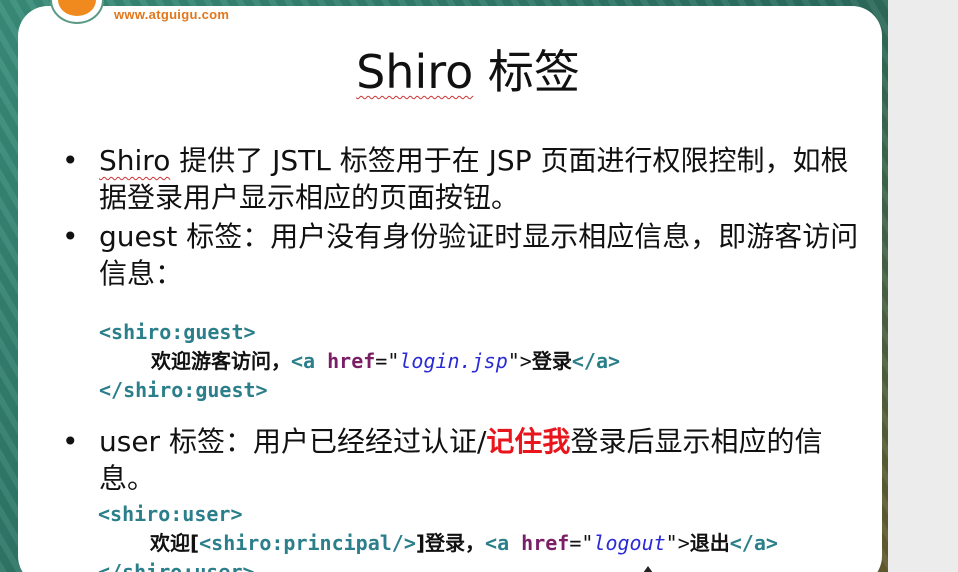 The width and height of the screenshot is (958, 572). I want to click on title-brand: Shiro, so click(415, 72).